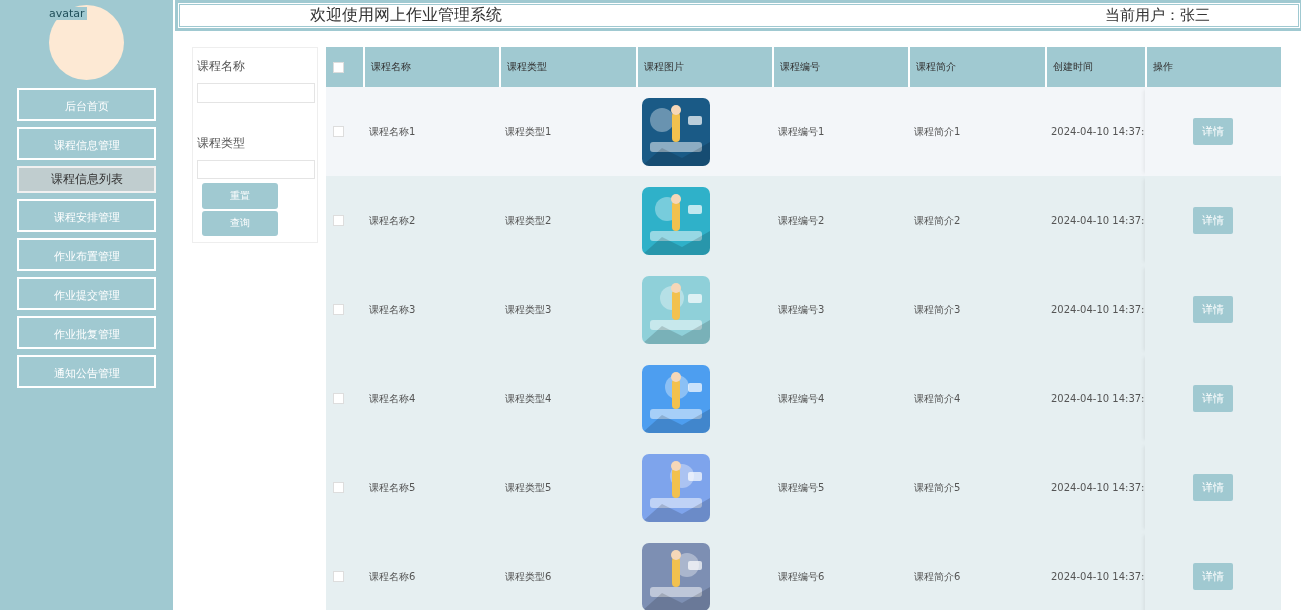  I want to click on table-cell: 课程编号2, so click(801, 220).